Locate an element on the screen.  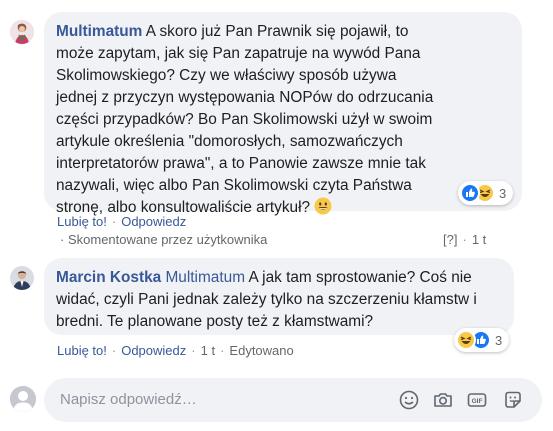
gif-icon: GIF is located at coordinates (477, 400).